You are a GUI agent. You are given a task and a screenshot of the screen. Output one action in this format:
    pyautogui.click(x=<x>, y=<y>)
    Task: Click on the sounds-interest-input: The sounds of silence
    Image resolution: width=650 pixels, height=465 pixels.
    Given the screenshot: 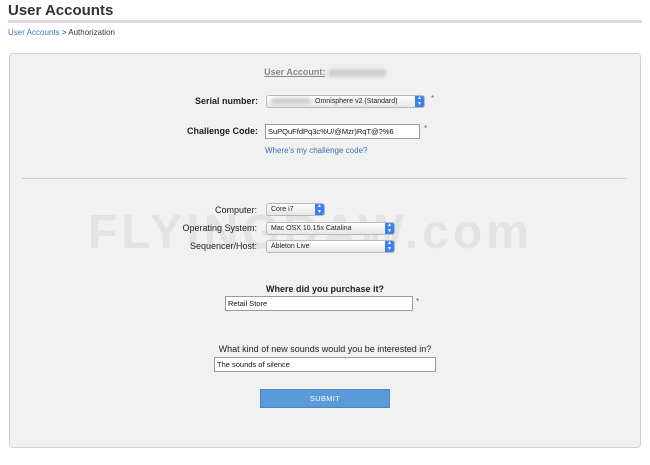 What is the action you would take?
    pyautogui.click(x=325, y=364)
    